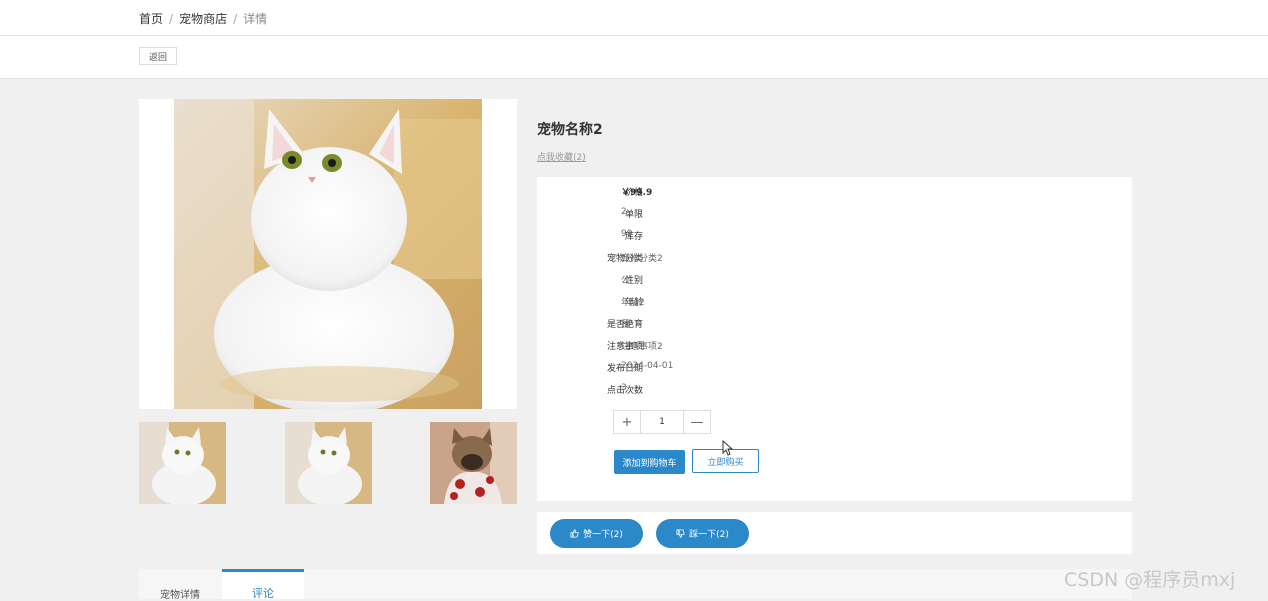 The image size is (1268, 601). I want to click on info-label: 单限, so click(633, 215).